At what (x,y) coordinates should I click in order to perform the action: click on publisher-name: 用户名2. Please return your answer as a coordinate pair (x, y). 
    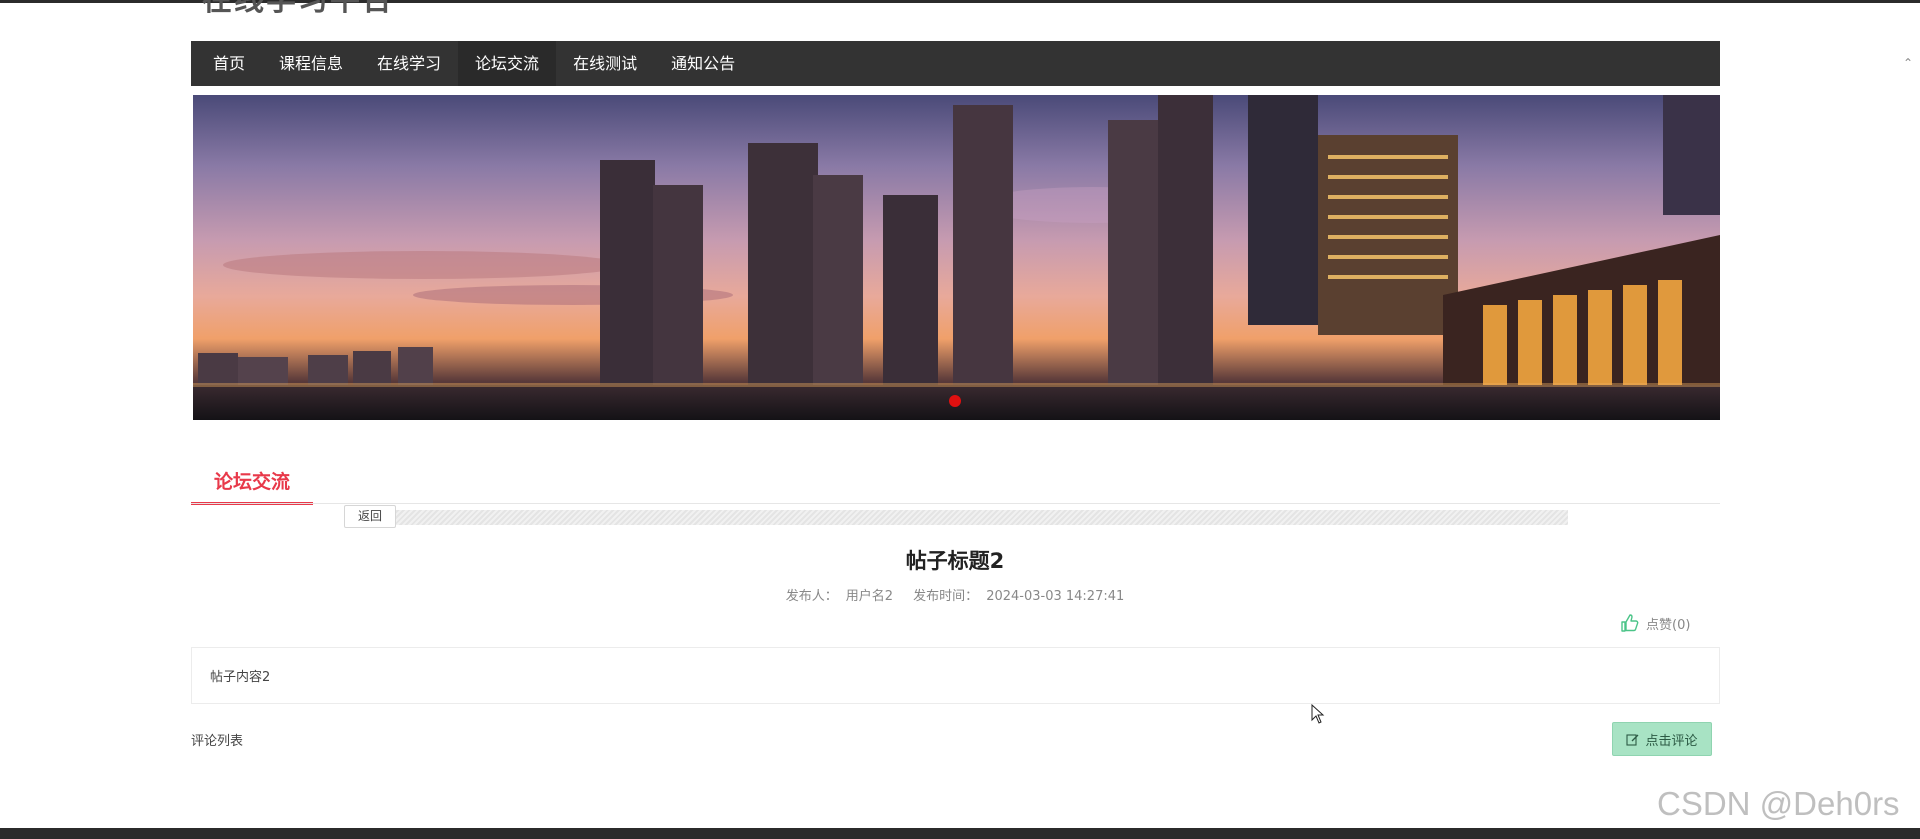
    Looking at the image, I should click on (869, 596).